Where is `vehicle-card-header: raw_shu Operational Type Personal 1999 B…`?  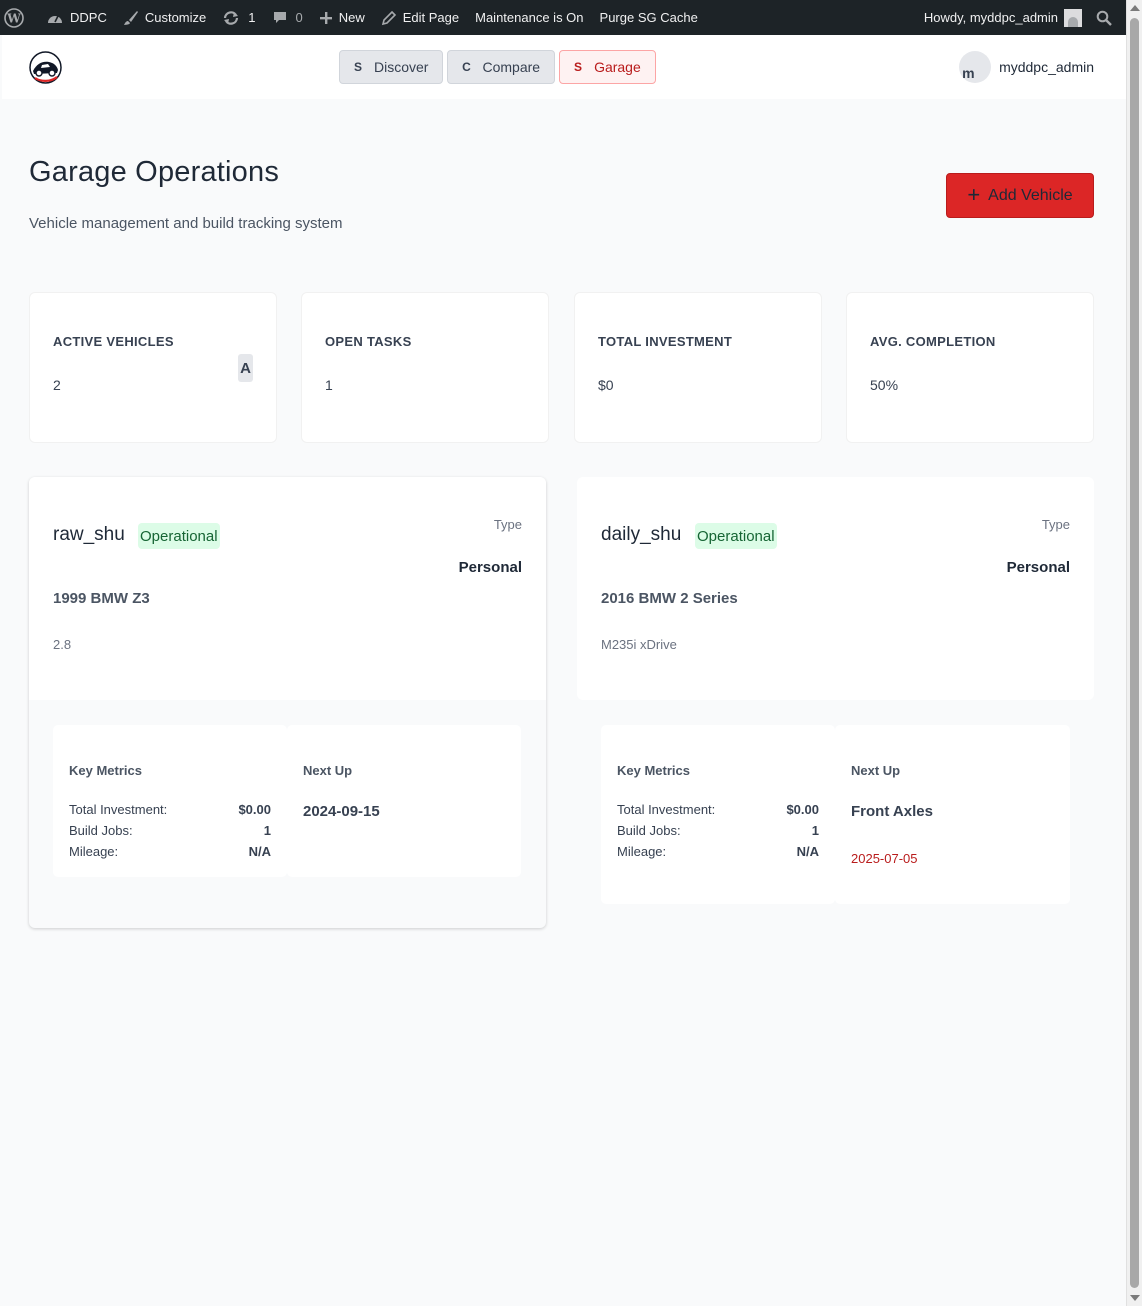
vehicle-card-header: raw_shu Operational Type Personal 1999 B… is located at coordinates (287, 588).